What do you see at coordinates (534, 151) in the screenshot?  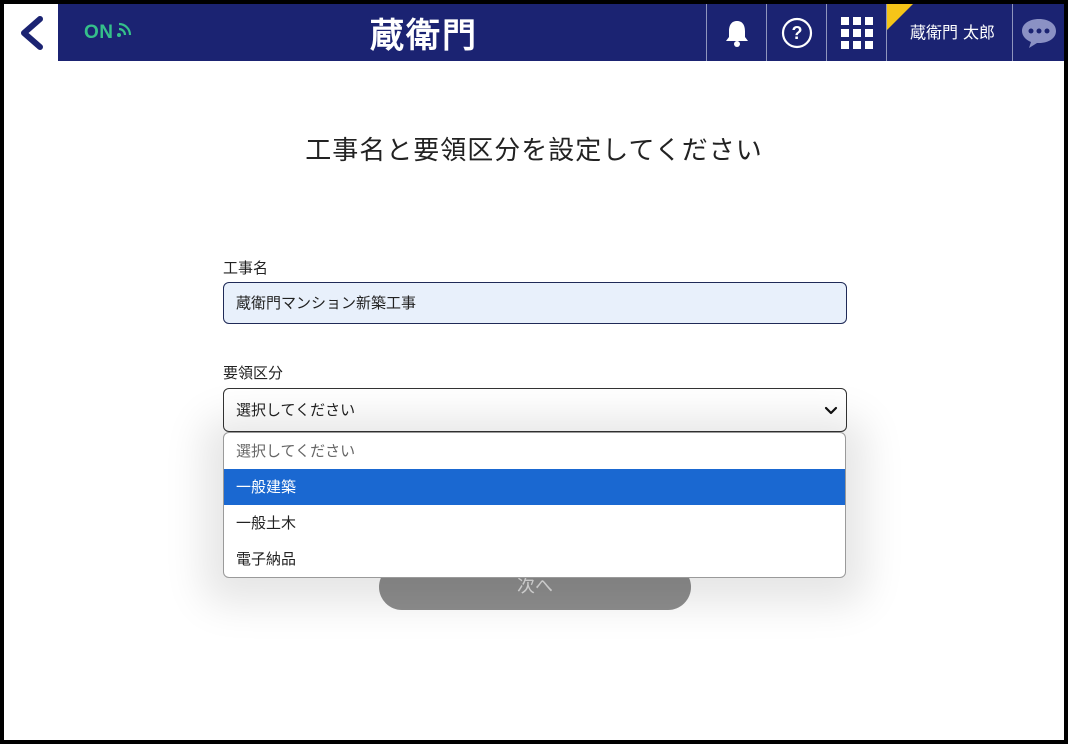 I see `page-title: 工事名と要領区分を設定してください` at bounding box center [534, 151].